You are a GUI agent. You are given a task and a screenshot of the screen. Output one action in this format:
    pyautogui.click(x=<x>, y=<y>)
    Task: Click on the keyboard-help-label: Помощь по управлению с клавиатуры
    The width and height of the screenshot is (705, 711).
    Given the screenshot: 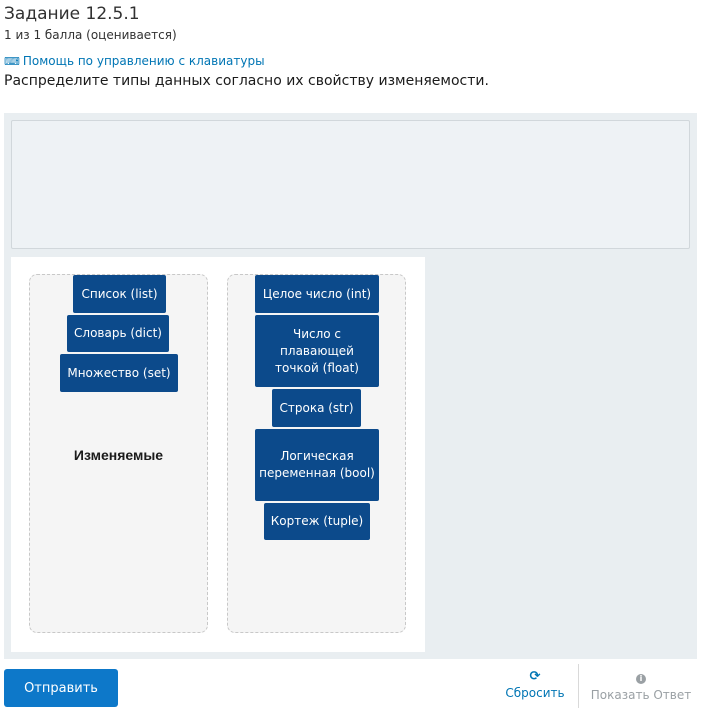 What is the action you would take?
    pyautogui.click(x=143, y=61)
    